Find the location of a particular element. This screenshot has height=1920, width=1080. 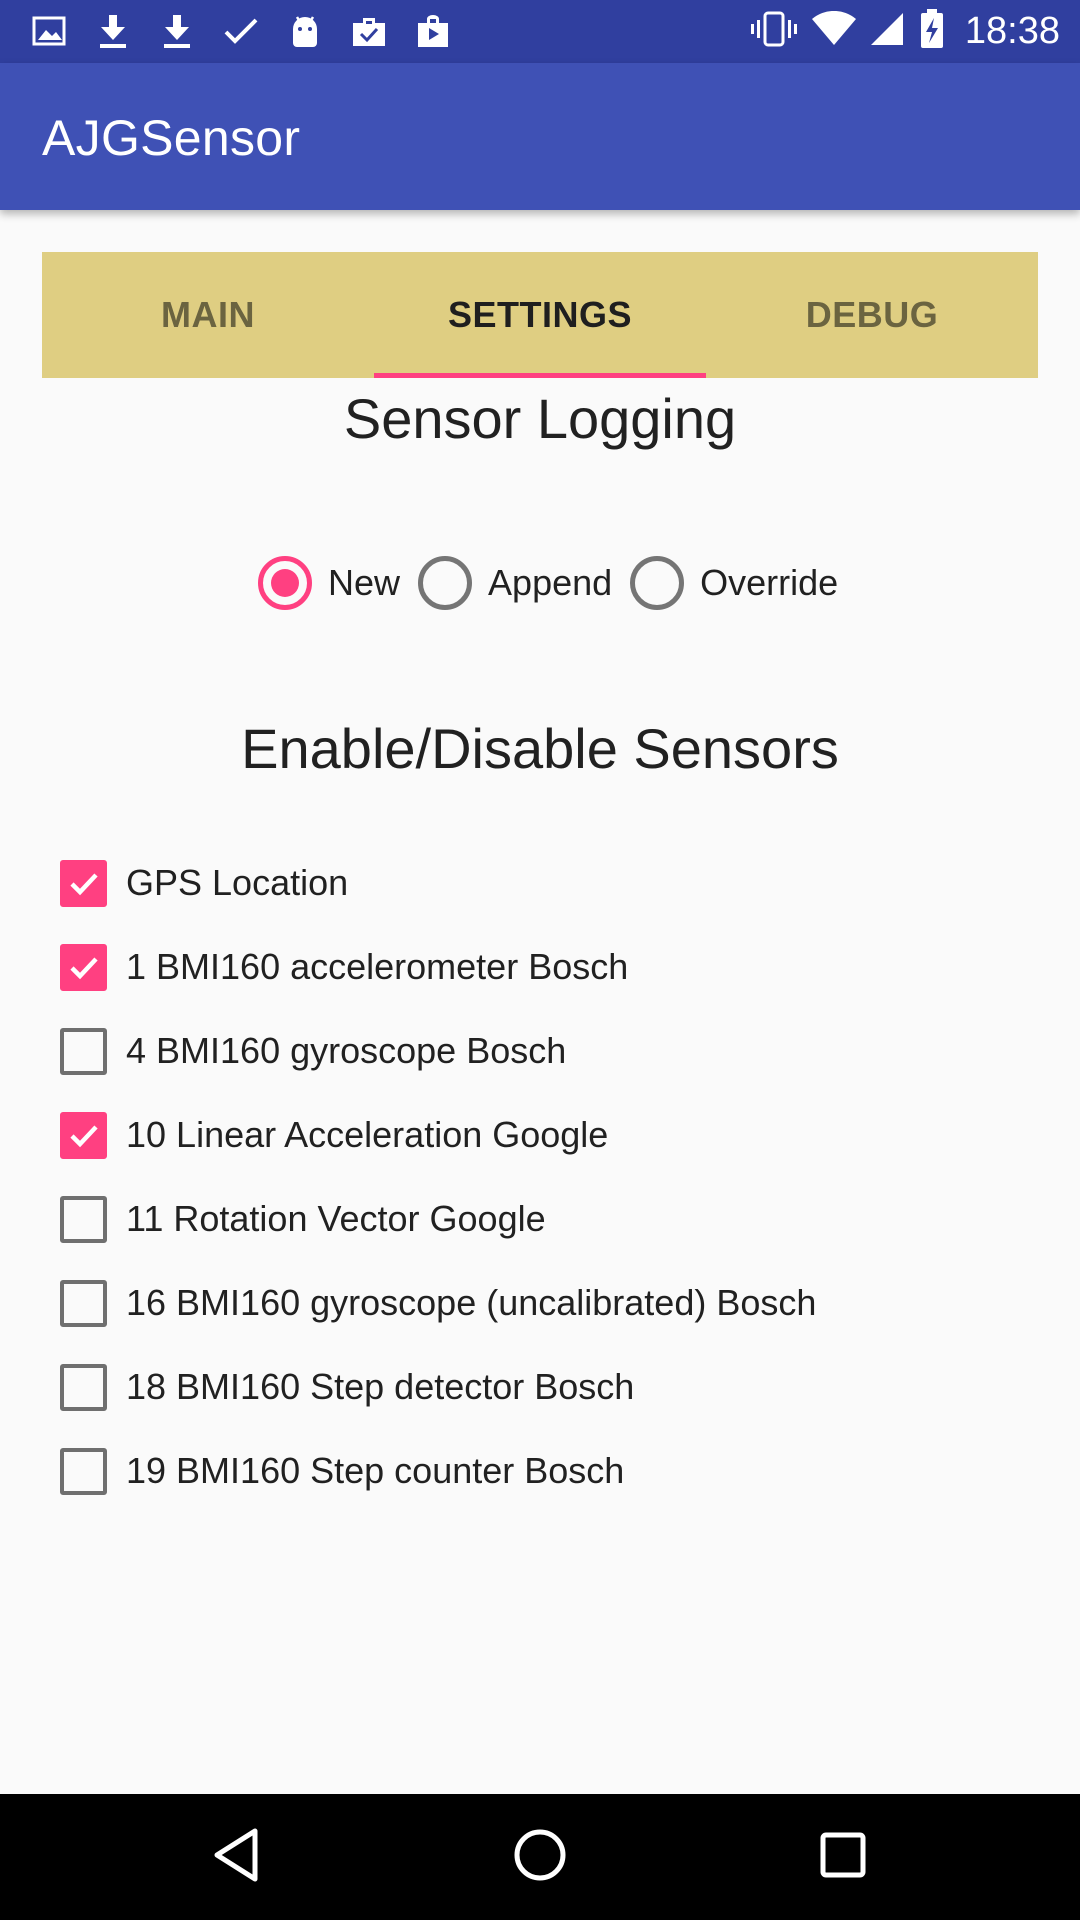

tab-bar: MAIN SETTINGS DEBUG is located at coordinates (540, 315).